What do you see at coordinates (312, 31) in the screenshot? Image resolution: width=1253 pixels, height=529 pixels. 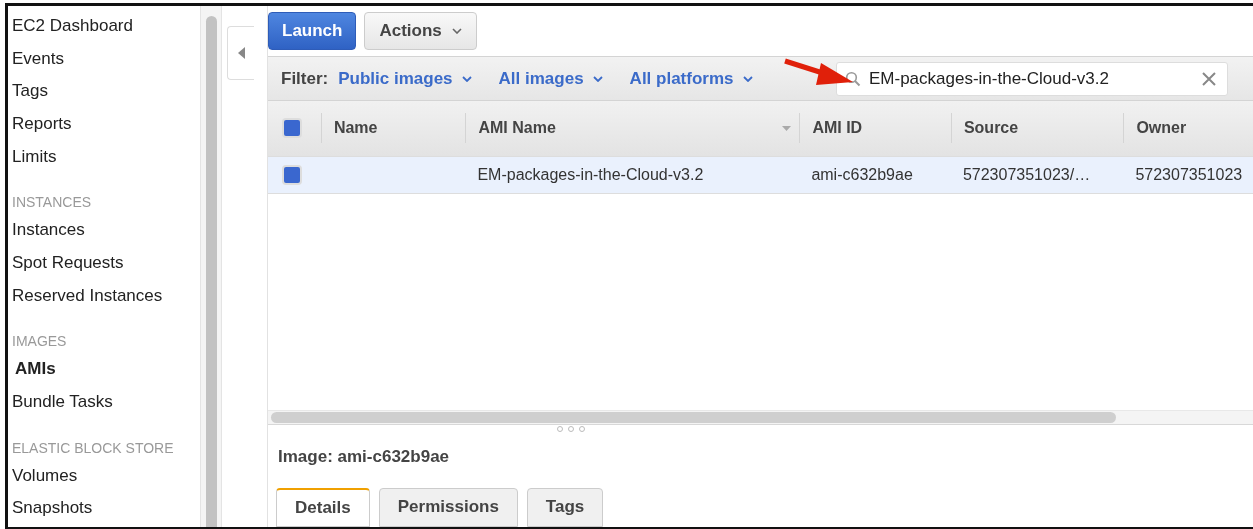 I see `launch-button: Launch` at bounding box center [312, 31].